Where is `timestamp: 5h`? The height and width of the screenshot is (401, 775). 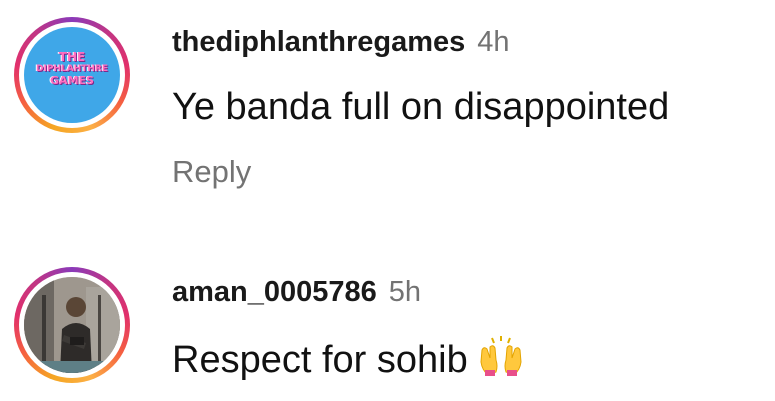
timestamp: 5h is located at coordinates (405, 292).